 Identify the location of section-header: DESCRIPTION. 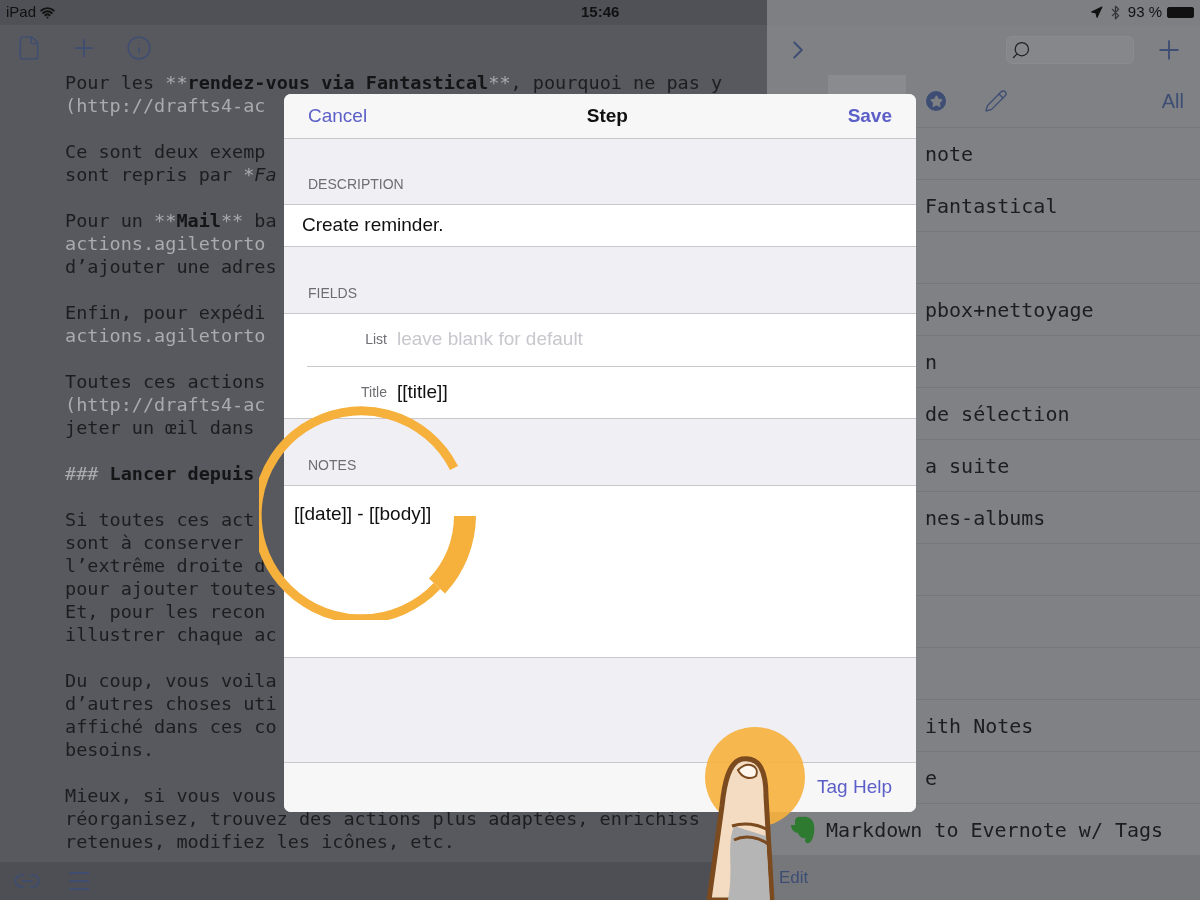
(356, 184).